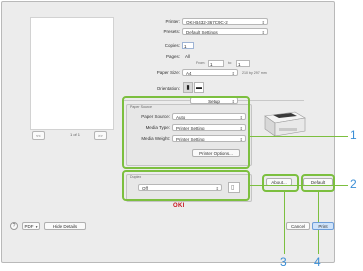 The image size is (363, 271). Describe the element at coordinates (14, 226) in the screenshot. I see `help-button: ?` at that location.